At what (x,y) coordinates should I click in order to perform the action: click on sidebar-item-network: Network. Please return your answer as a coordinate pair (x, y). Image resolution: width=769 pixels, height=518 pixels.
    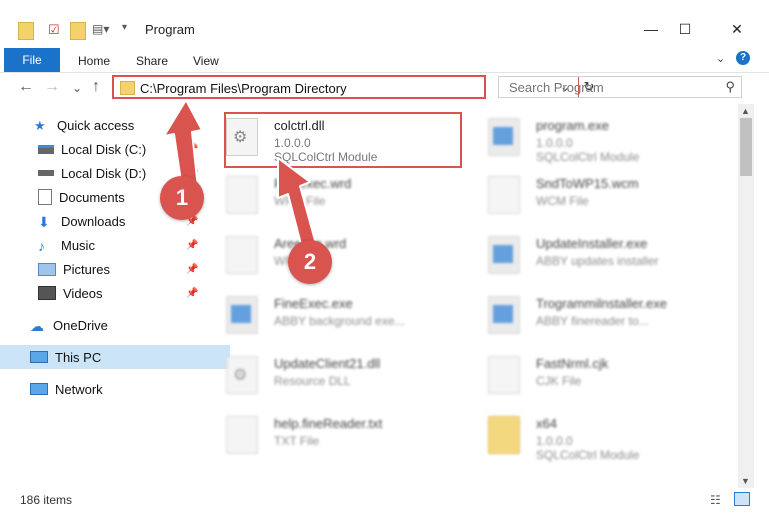
    Looking at the image, I should click on (115, 389).